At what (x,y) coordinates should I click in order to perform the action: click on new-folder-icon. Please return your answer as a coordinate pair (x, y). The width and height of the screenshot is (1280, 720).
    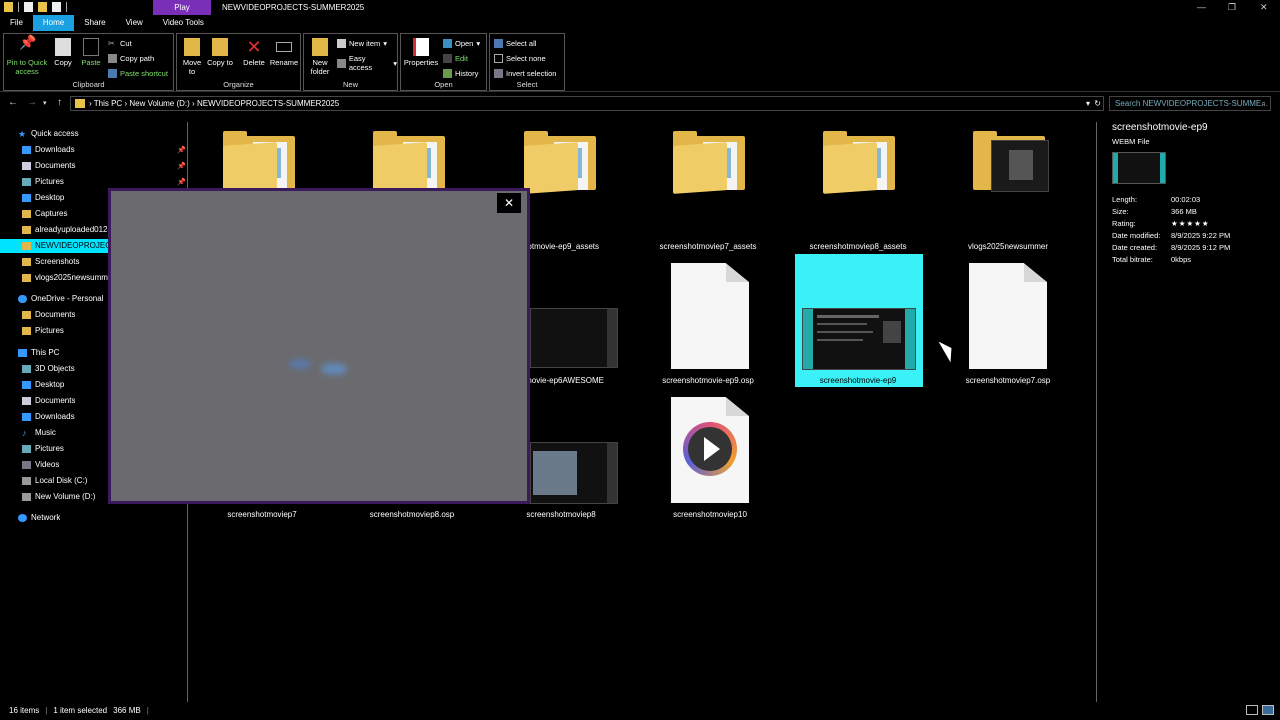
    Looking at the image, I should click on (42, 7).